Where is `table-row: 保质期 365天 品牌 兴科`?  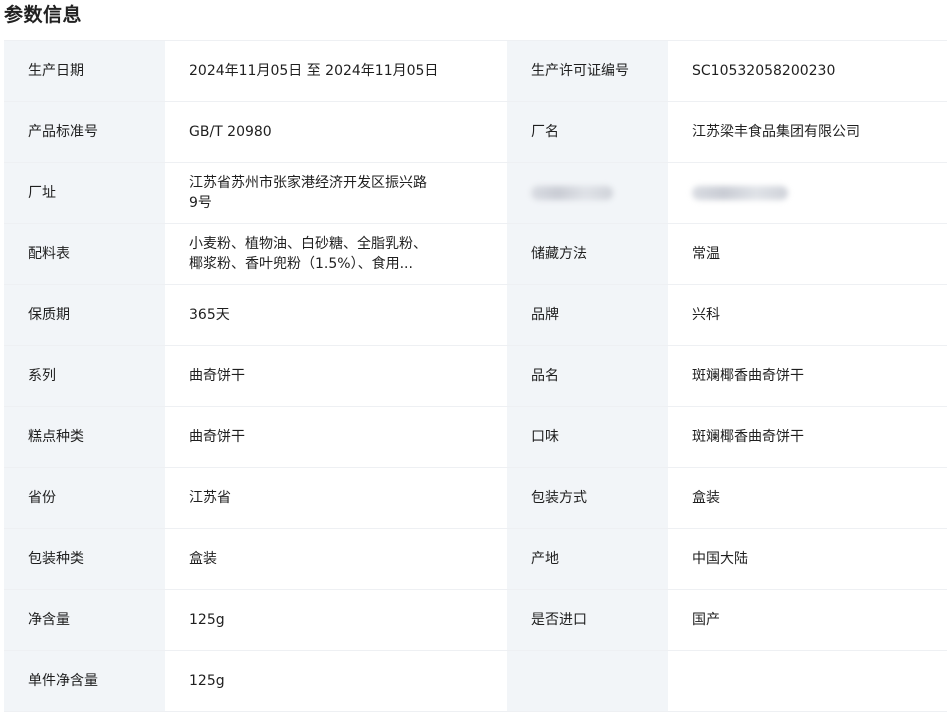 table-row: 保质期 365天 品牌 兴科 is located at coordinates (475, 315).